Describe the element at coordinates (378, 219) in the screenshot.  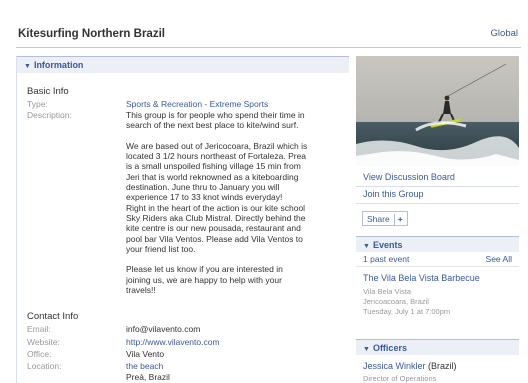
I see `share-button-label: Share` at that location.